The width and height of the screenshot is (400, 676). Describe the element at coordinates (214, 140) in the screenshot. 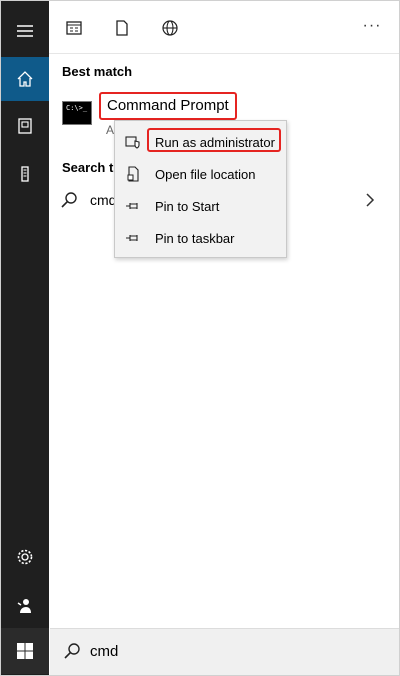

I see `highlight-box` at that location.